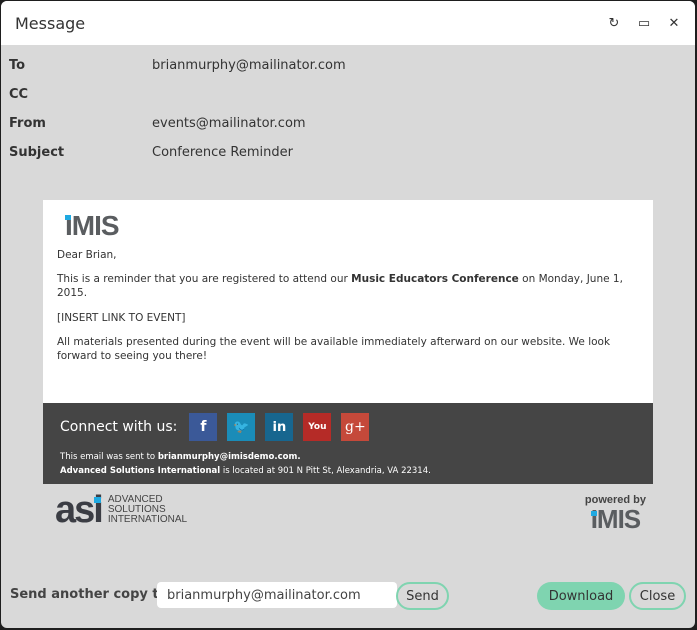  I want to click on send-copy-label: Send another copy to, so click(89, 594).